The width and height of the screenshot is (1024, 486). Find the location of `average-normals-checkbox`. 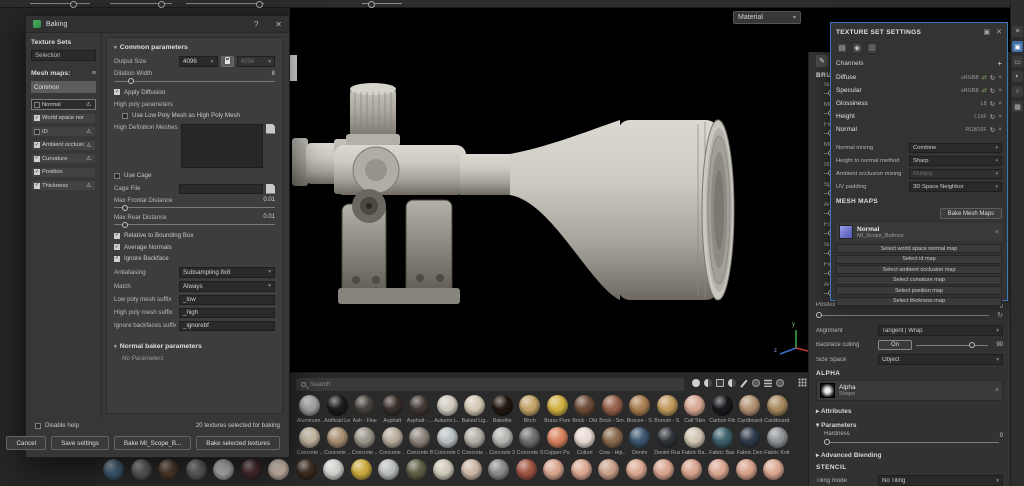

average-normals-checkbox is located at coordinates (117, 247).